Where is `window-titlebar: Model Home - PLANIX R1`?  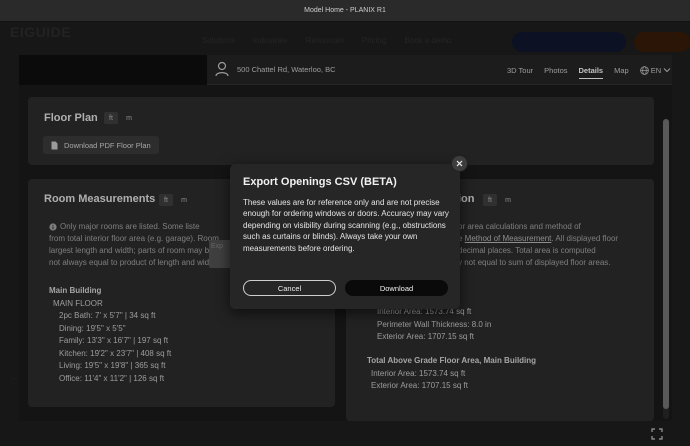 window-titlebar: Model Home - PLANIX R1 is located at coordinates (345, 11).